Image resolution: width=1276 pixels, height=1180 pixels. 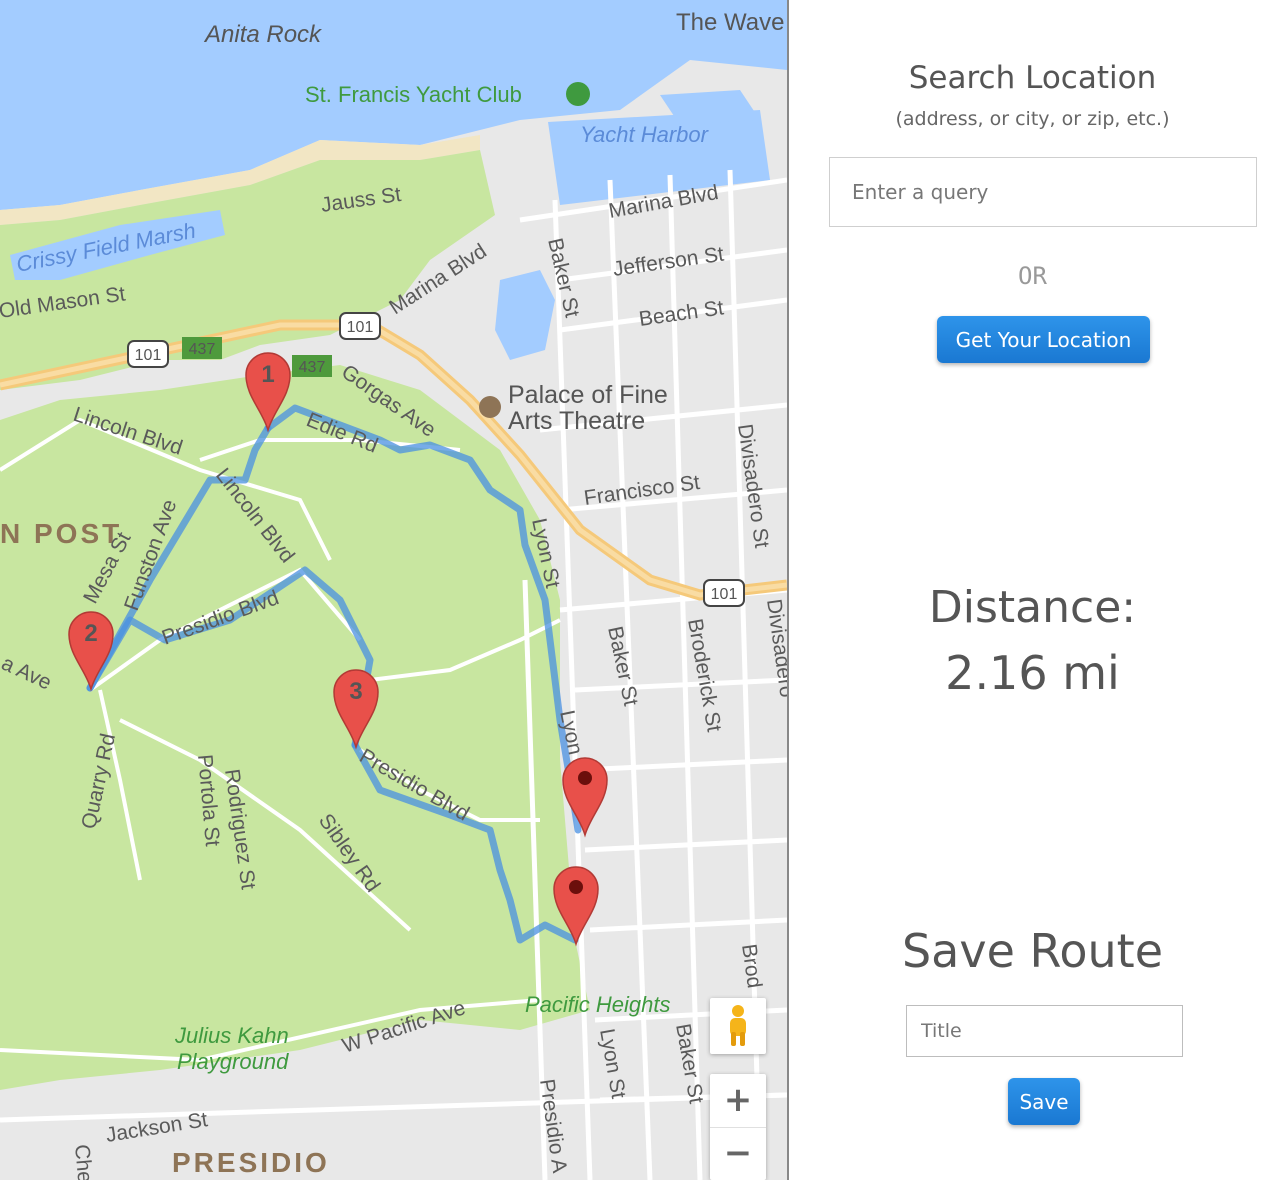 I want to click on street-view-pegman, so click(x=738, y=1026).